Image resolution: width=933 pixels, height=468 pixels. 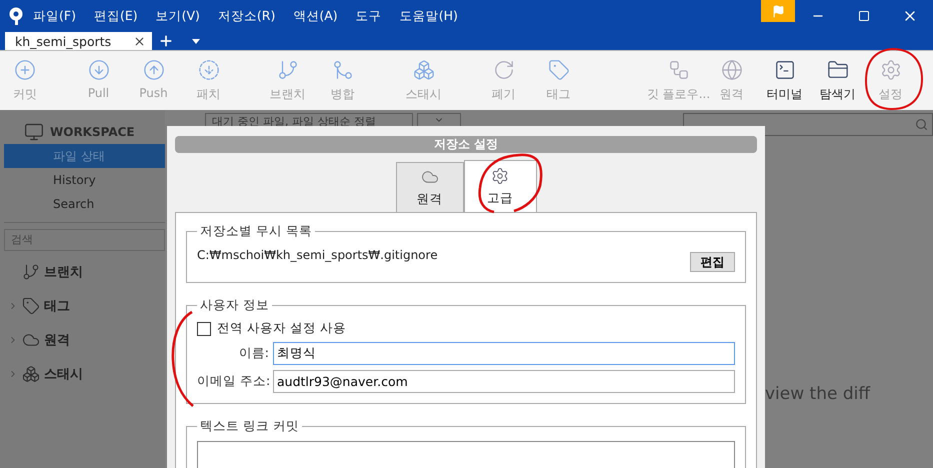 I want to click on dialog-title: 저장소 설정, so click(x=466, y=144).